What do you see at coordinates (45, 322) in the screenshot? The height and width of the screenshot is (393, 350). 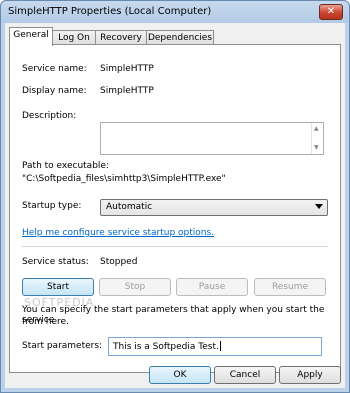 I see `start-params-hint-line2: from here.` at bounding box center [45, 322].